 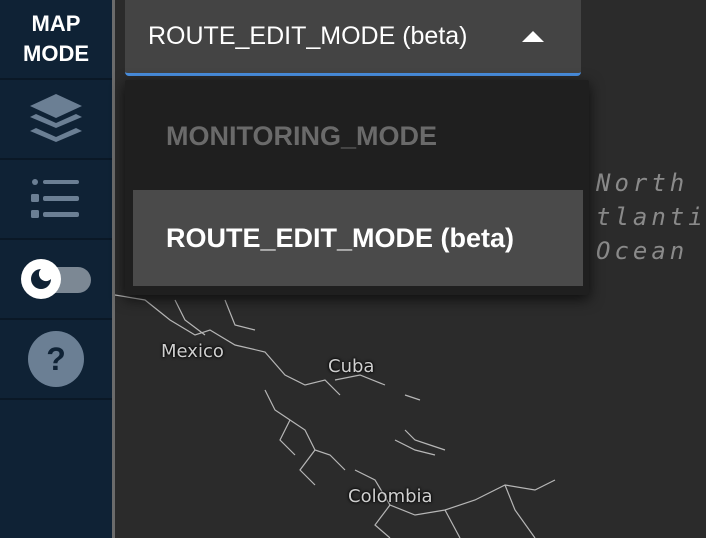 I want to click on menu-item-label: MONITORING_MODE, so click(x=302, y=135).